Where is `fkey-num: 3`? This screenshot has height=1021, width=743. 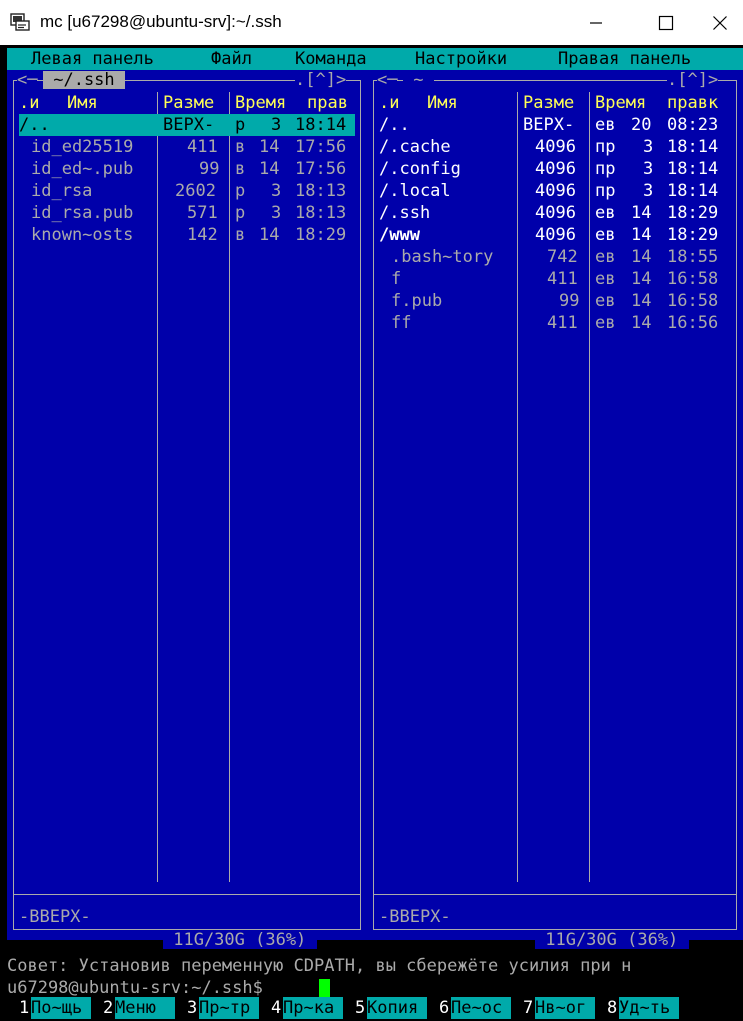
fkey-num: 3 is located at coordinates (192, 1008).